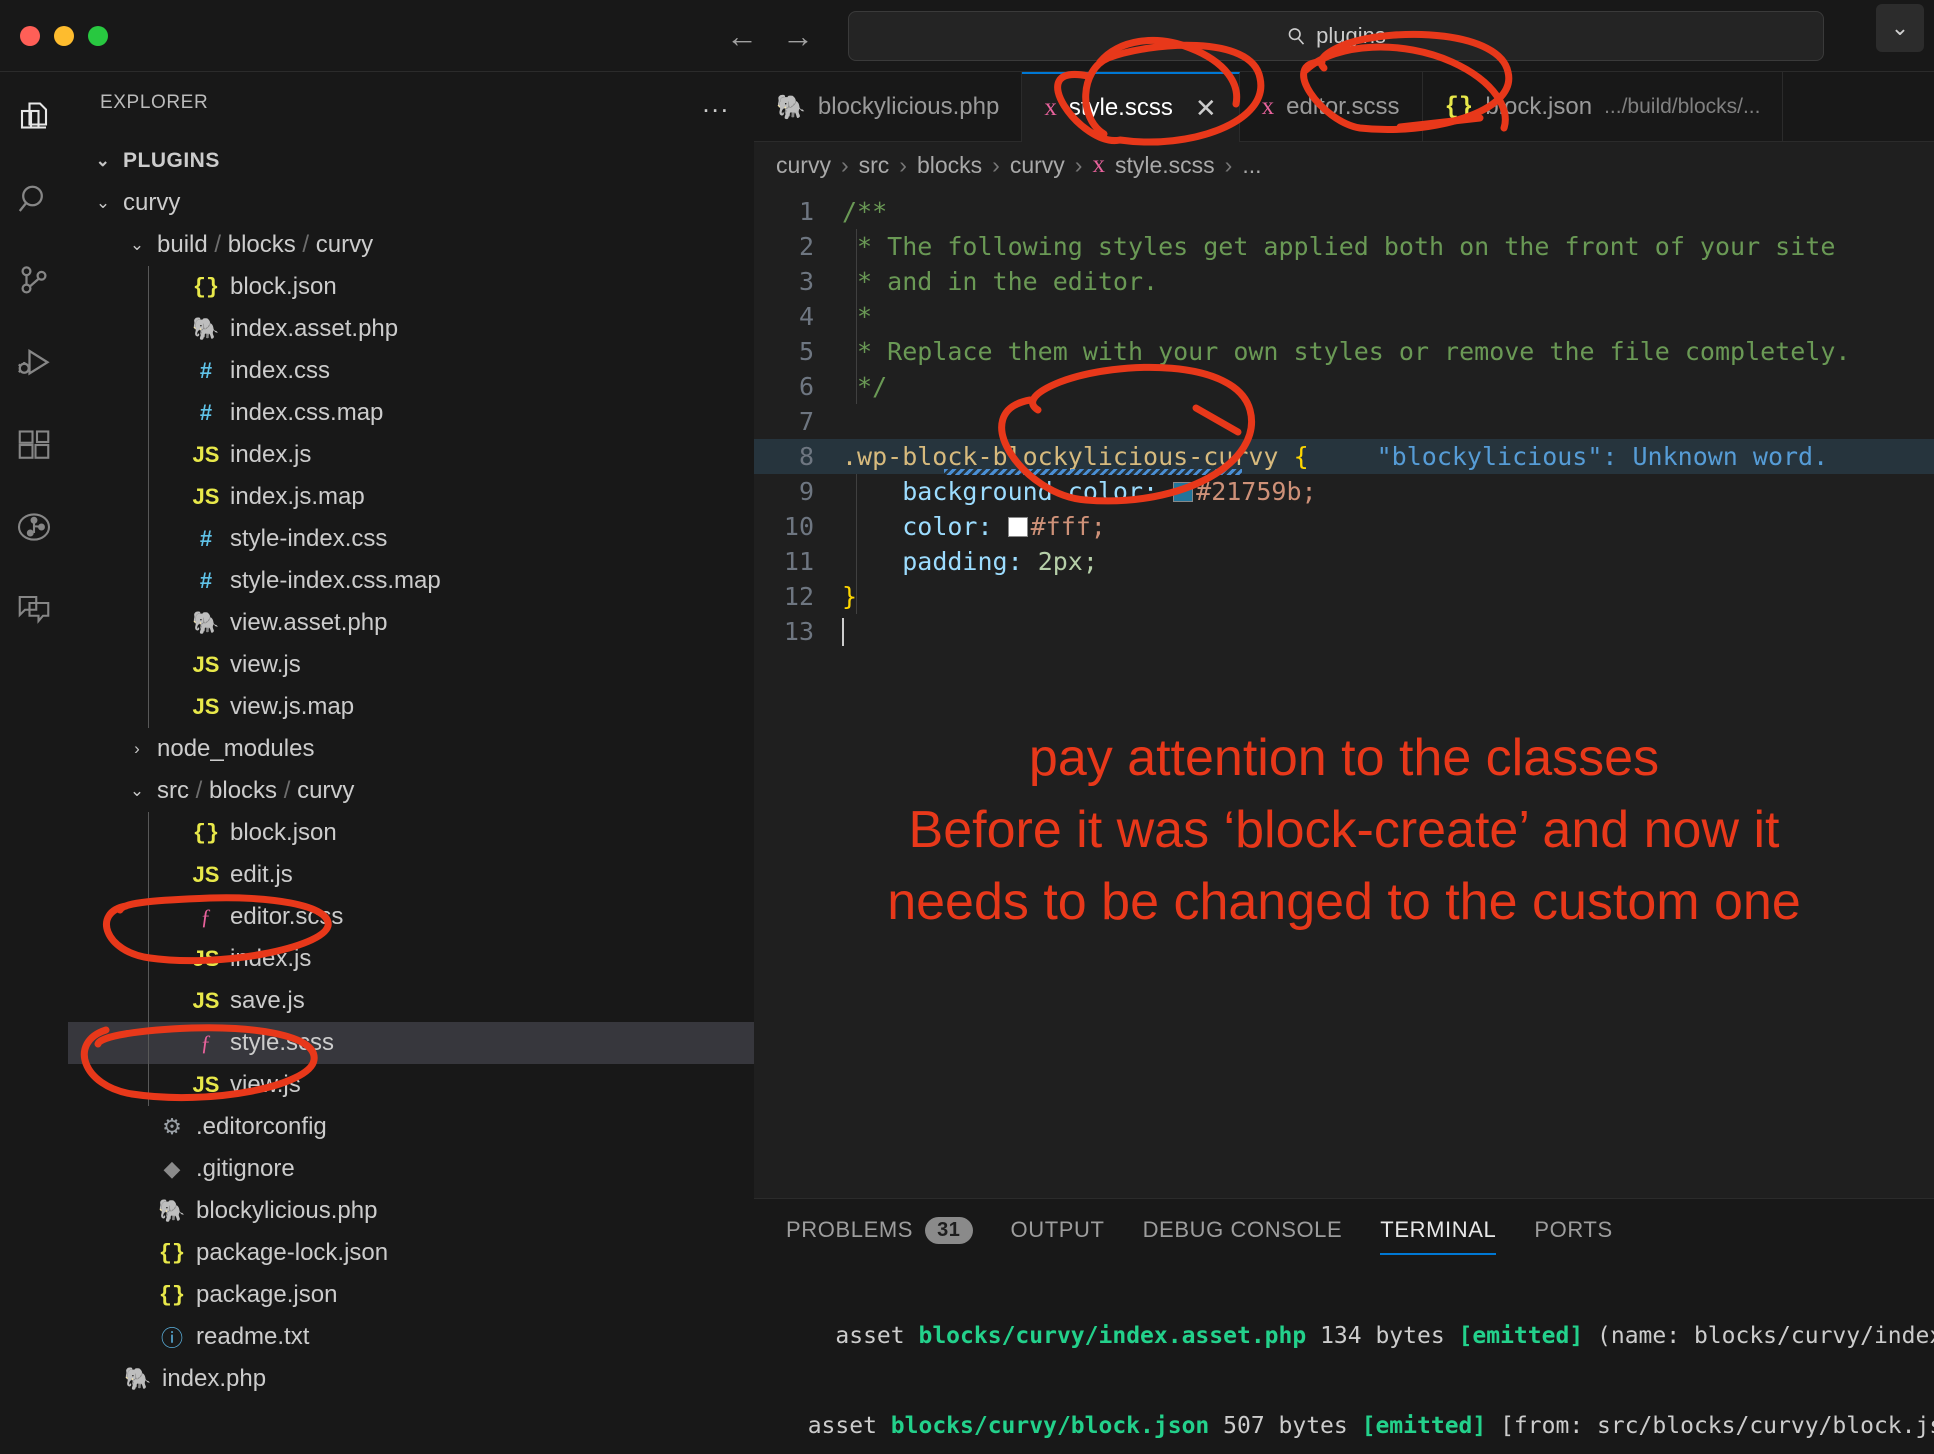 Image resolution: width=1934 pixels, height=1454 pixels. Describe the element at coordinates (949, 1230) in the screenshot. I see `problems-count-badge: 31` at that location.